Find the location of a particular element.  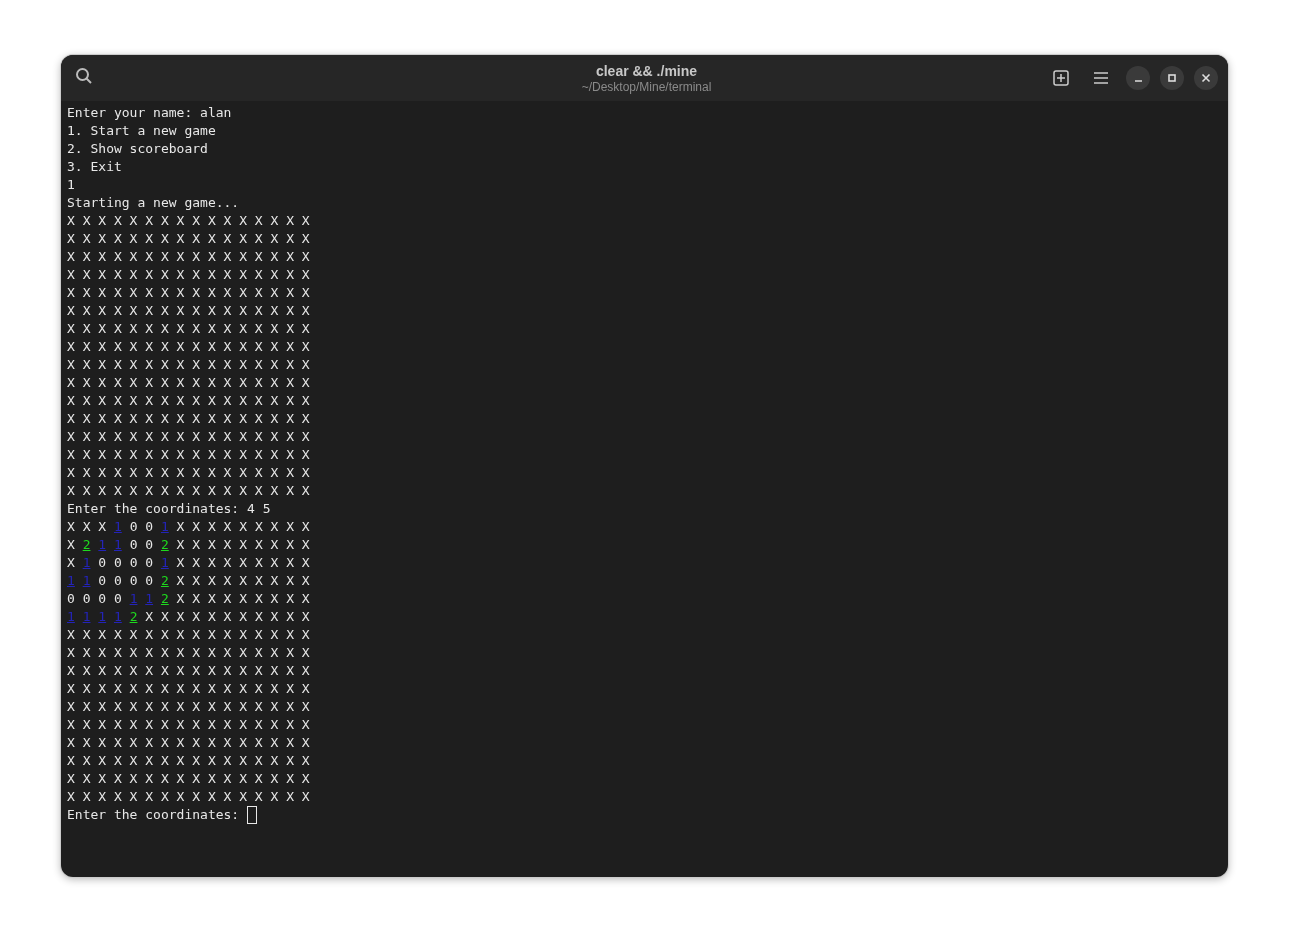

close-button is located at coordinates (1206, 78).